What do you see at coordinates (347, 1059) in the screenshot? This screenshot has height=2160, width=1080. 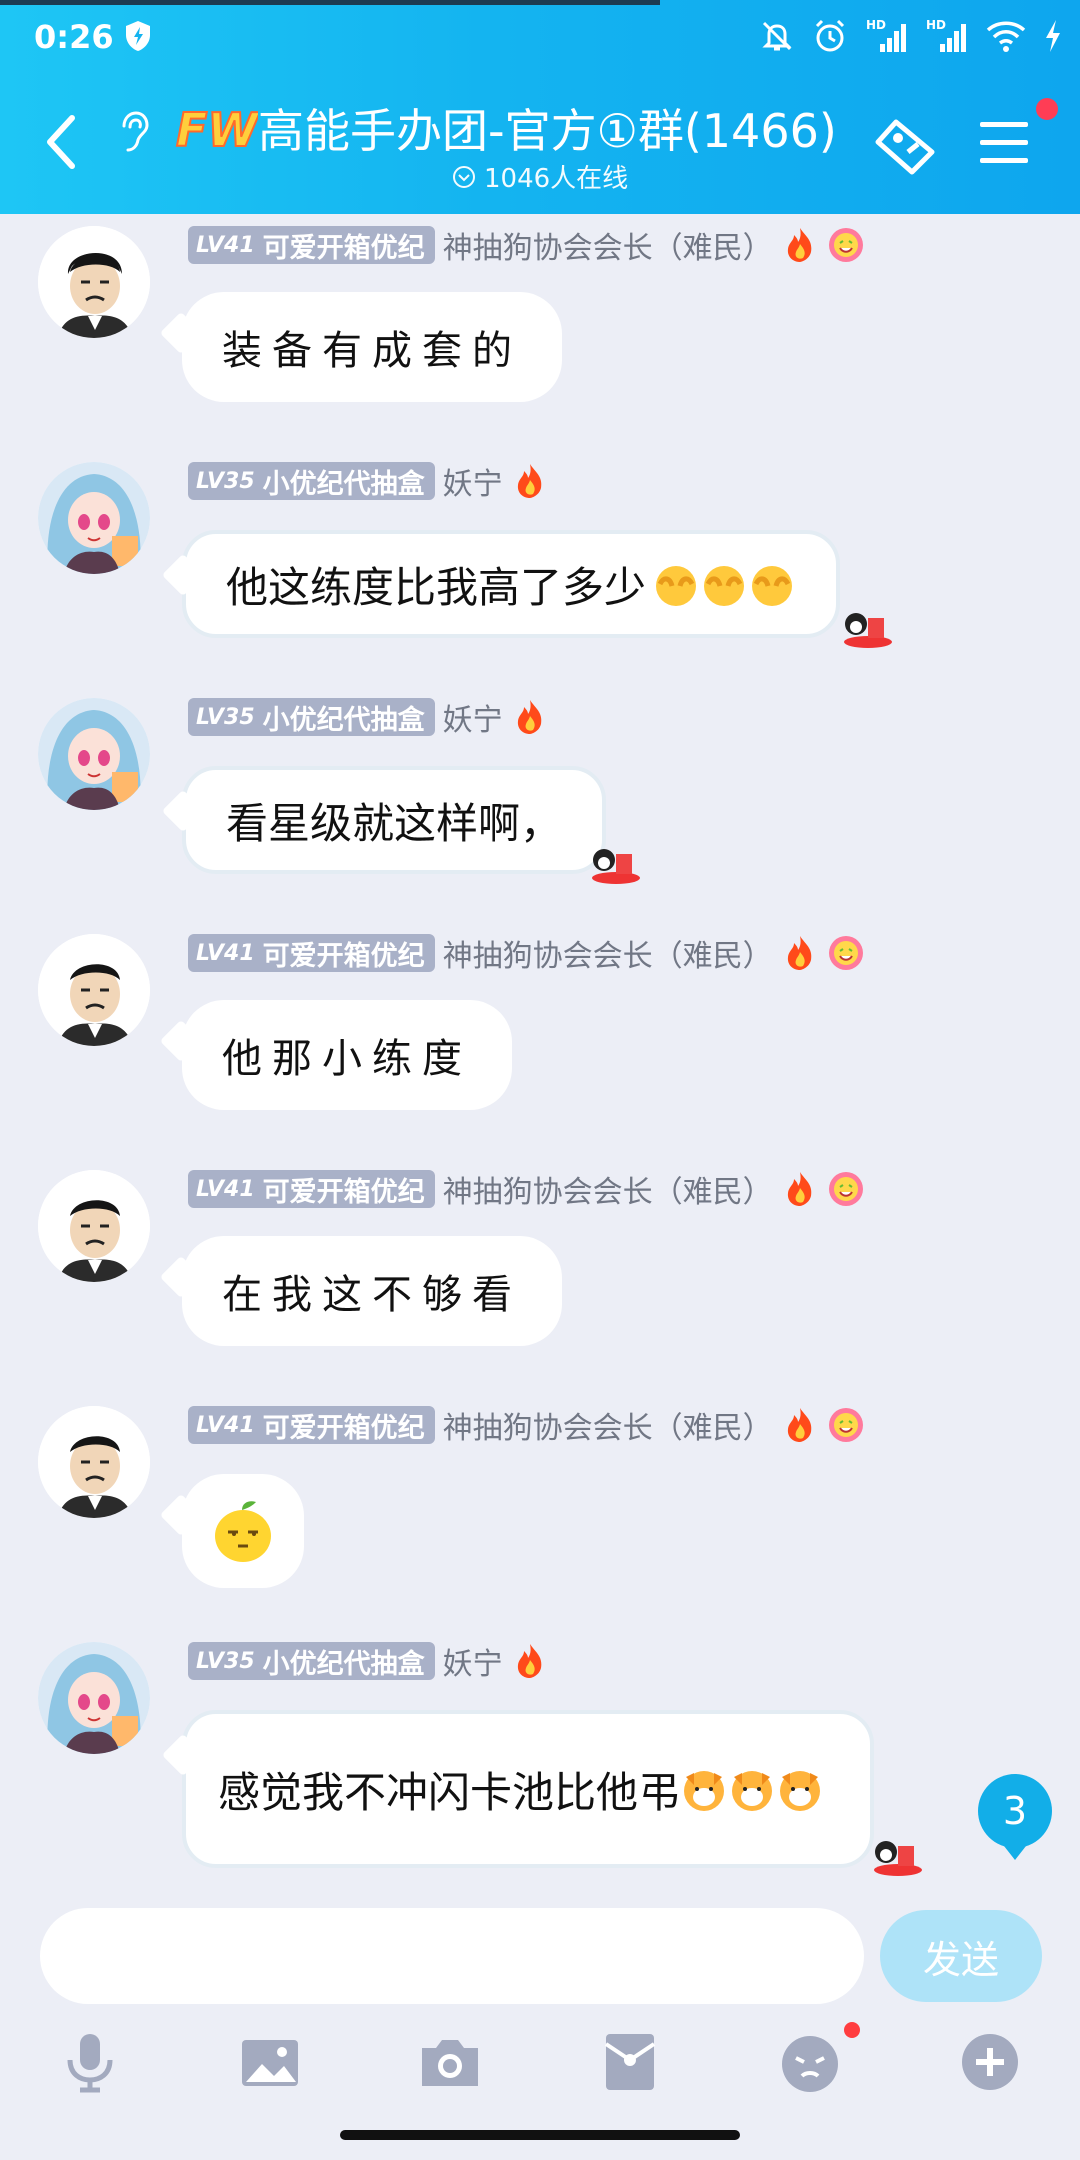 I see `message-text: 他那小练度` at bounding box center [347, 1059].